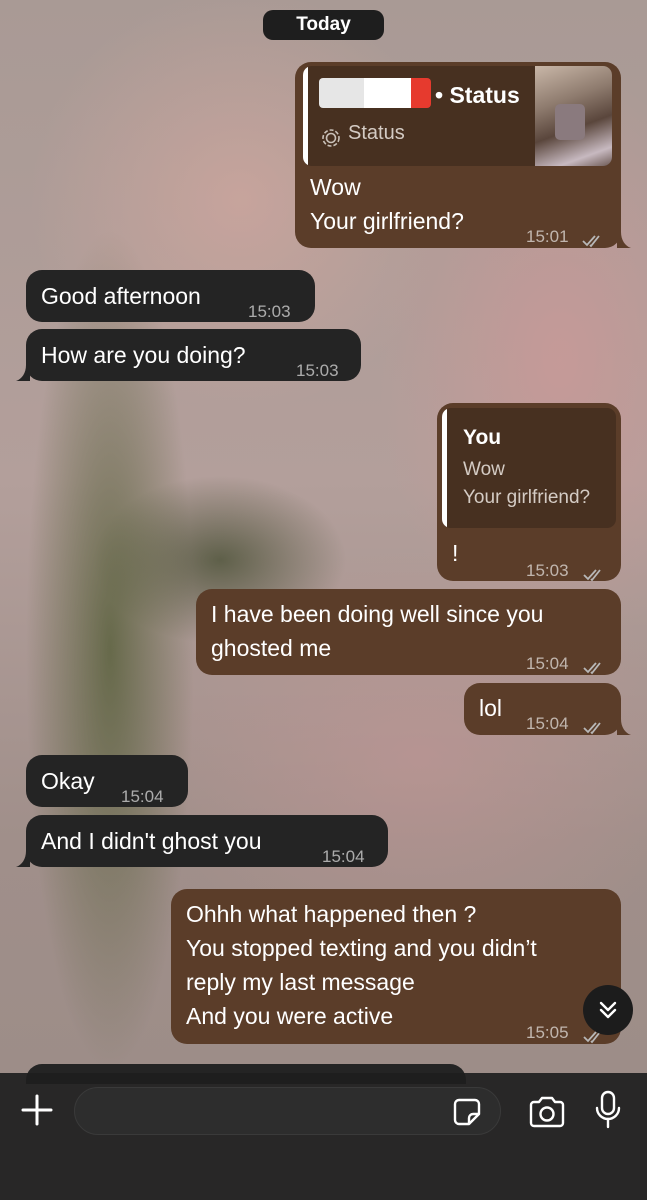 The height and width of the screenshot is (1200, 647). What do you see at coordinates (547, 1032) in the screenshot?
I see `message-time: 15:05` at bounding box center [547, 1032].